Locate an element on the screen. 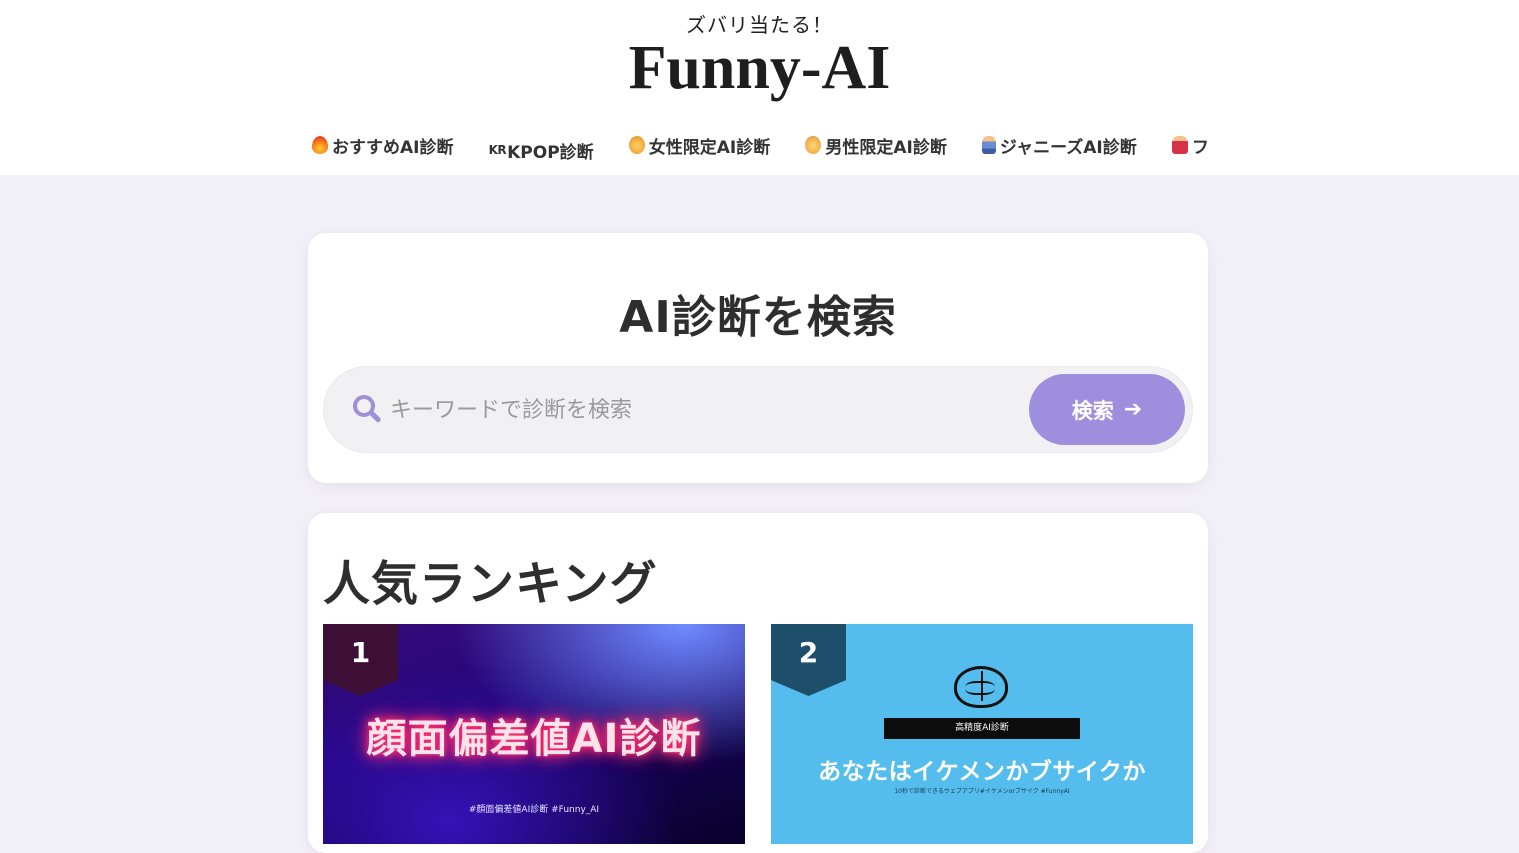 The width and height of the screenshot is (1519, 853). nav-item-women: 女性限定AI診断 is located at coordinates (699, 145).